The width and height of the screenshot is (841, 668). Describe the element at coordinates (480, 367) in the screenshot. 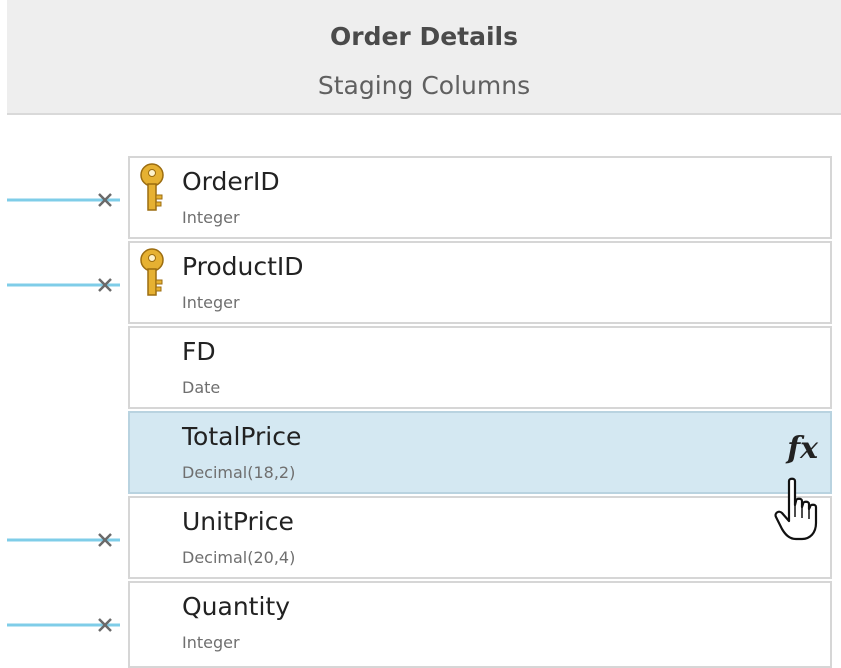

I see `column-row-fd: FD Date` at that location.